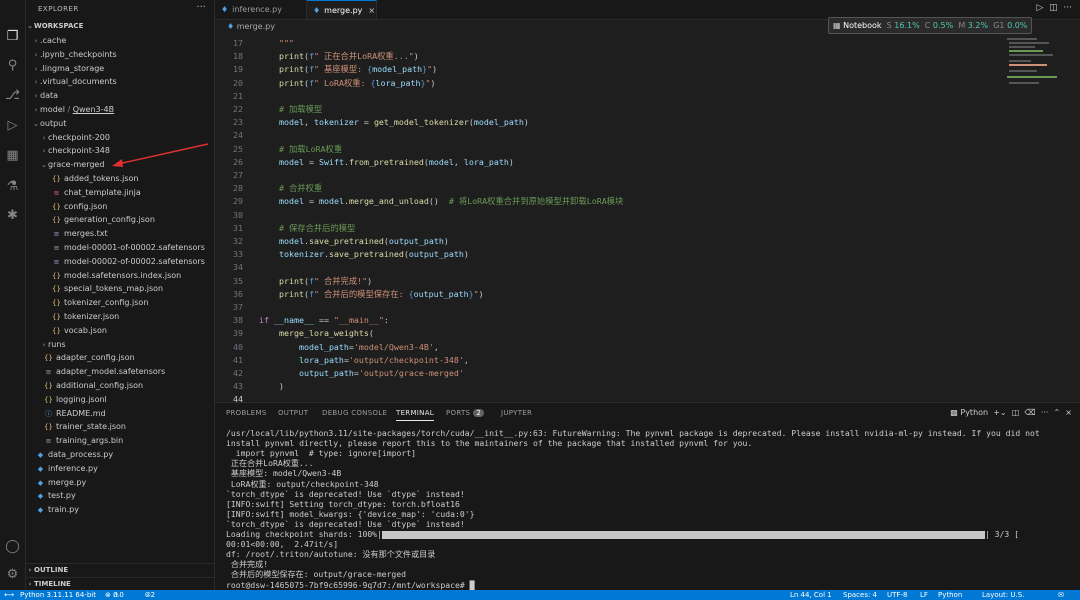 This screenshot has width=1080, height=600. Describe the element at coordinates (12, 574) in the screenshot. I see `settings-gear-icon: ⚙` at that location.